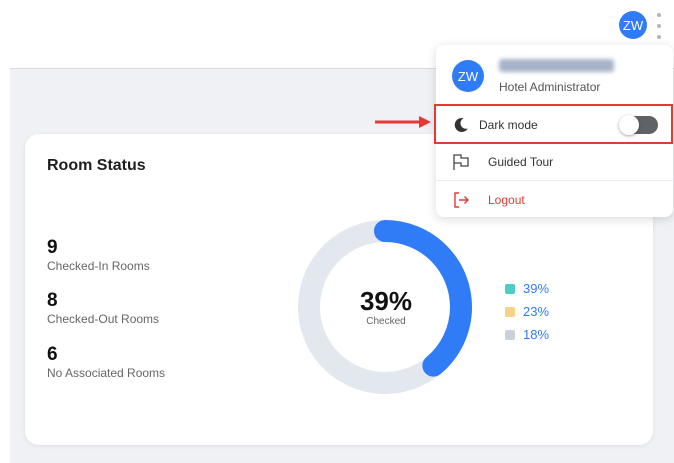 The image size is (674, 463). Describe the element at coordinates (556, 65) in the screenshot. I see `user-name-blurred` at that location.